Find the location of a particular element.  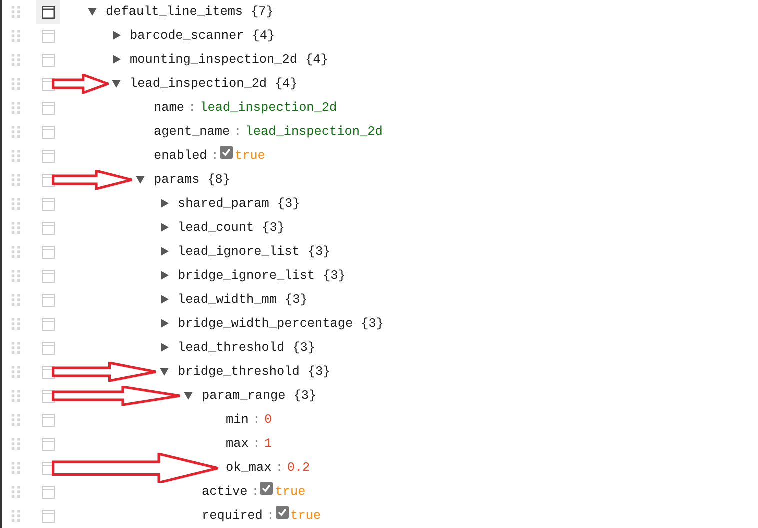

field-value: 0.2 is located at coordinates (298, 468).